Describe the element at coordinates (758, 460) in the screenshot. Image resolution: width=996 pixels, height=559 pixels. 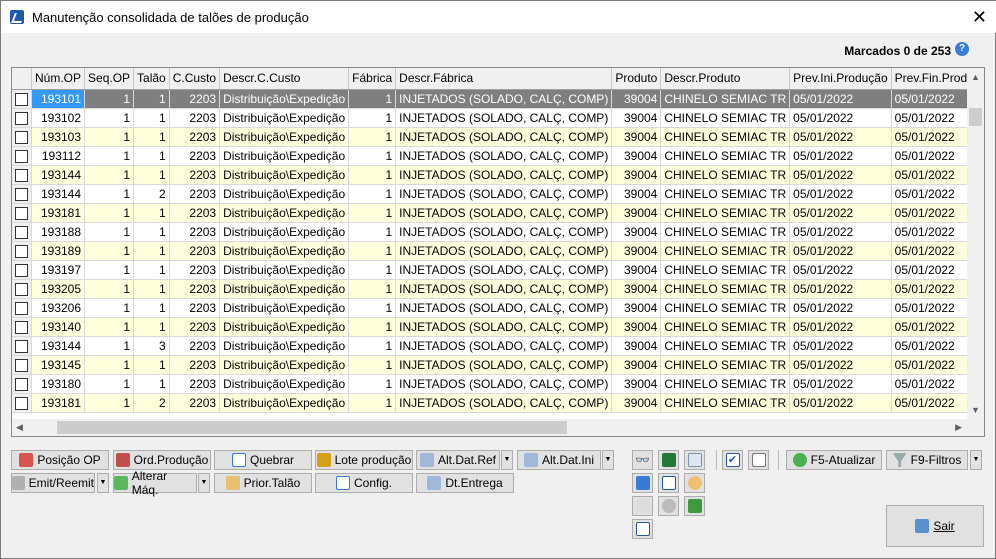
I see `uncheck-all-button` at that location.